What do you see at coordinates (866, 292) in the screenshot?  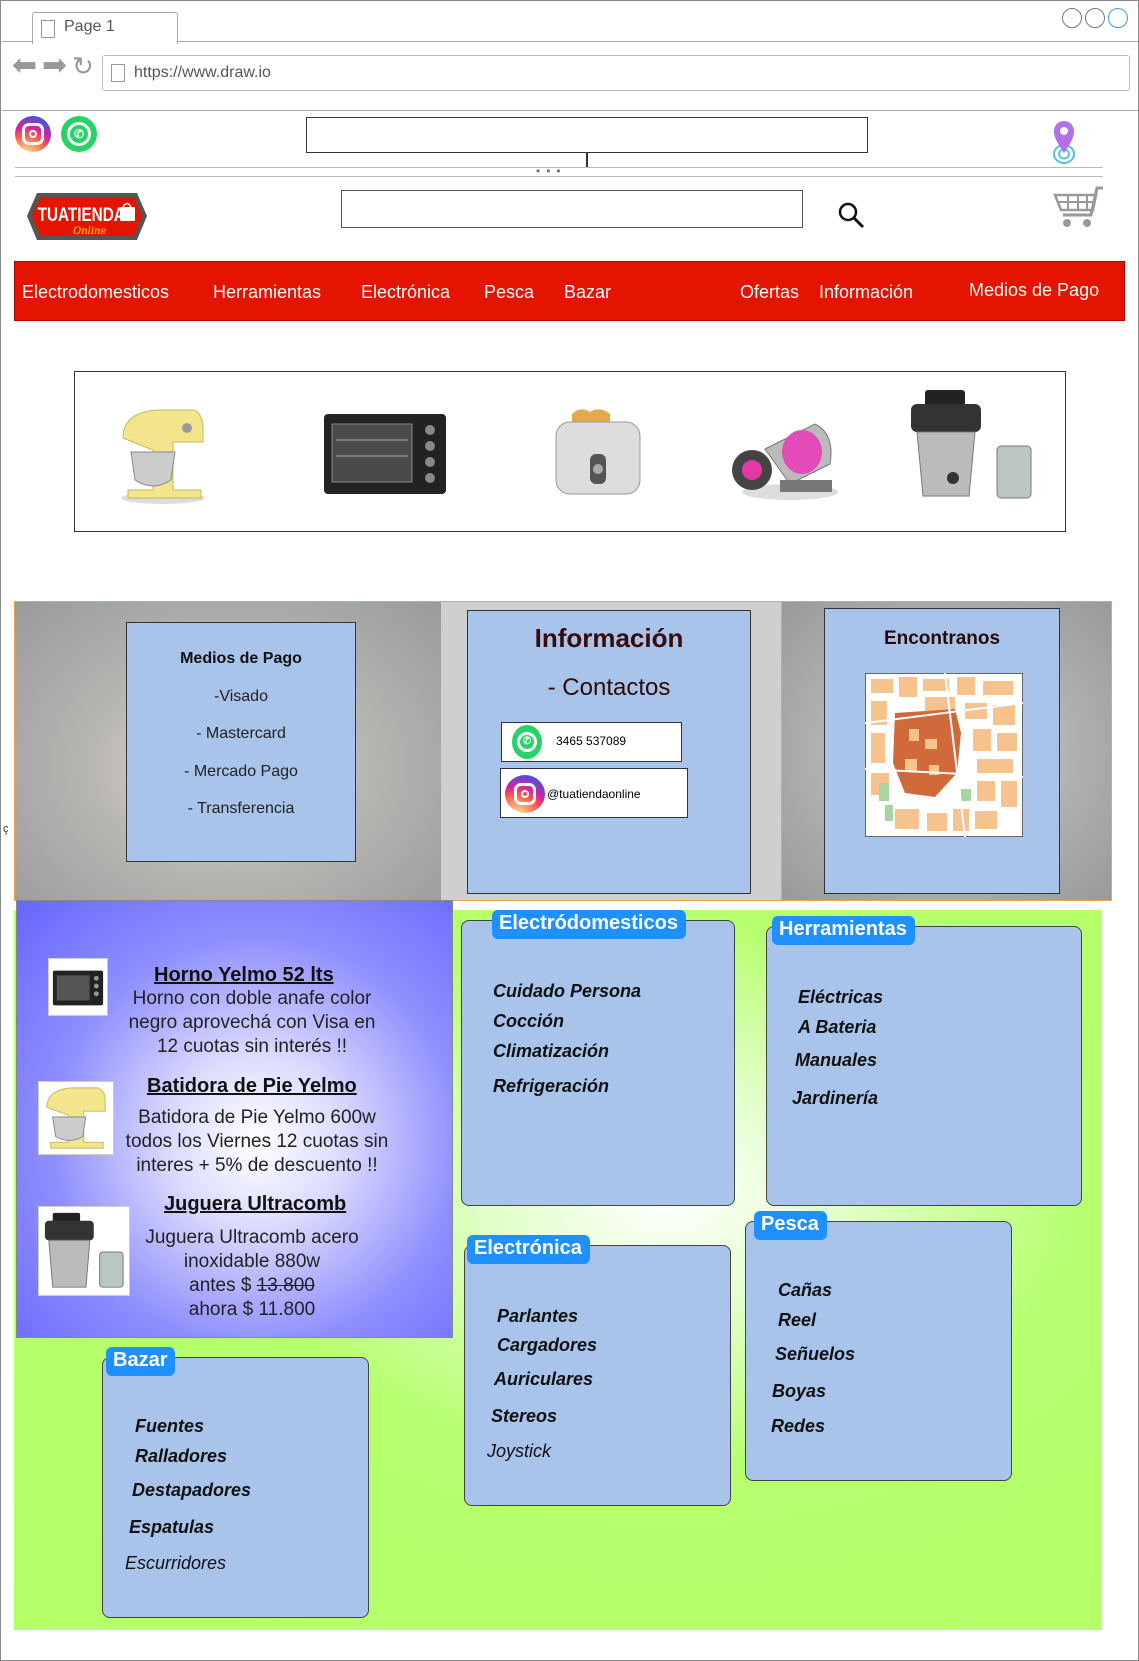 I see `menu-item-informacion: Información` at bounding box center [866, 292].